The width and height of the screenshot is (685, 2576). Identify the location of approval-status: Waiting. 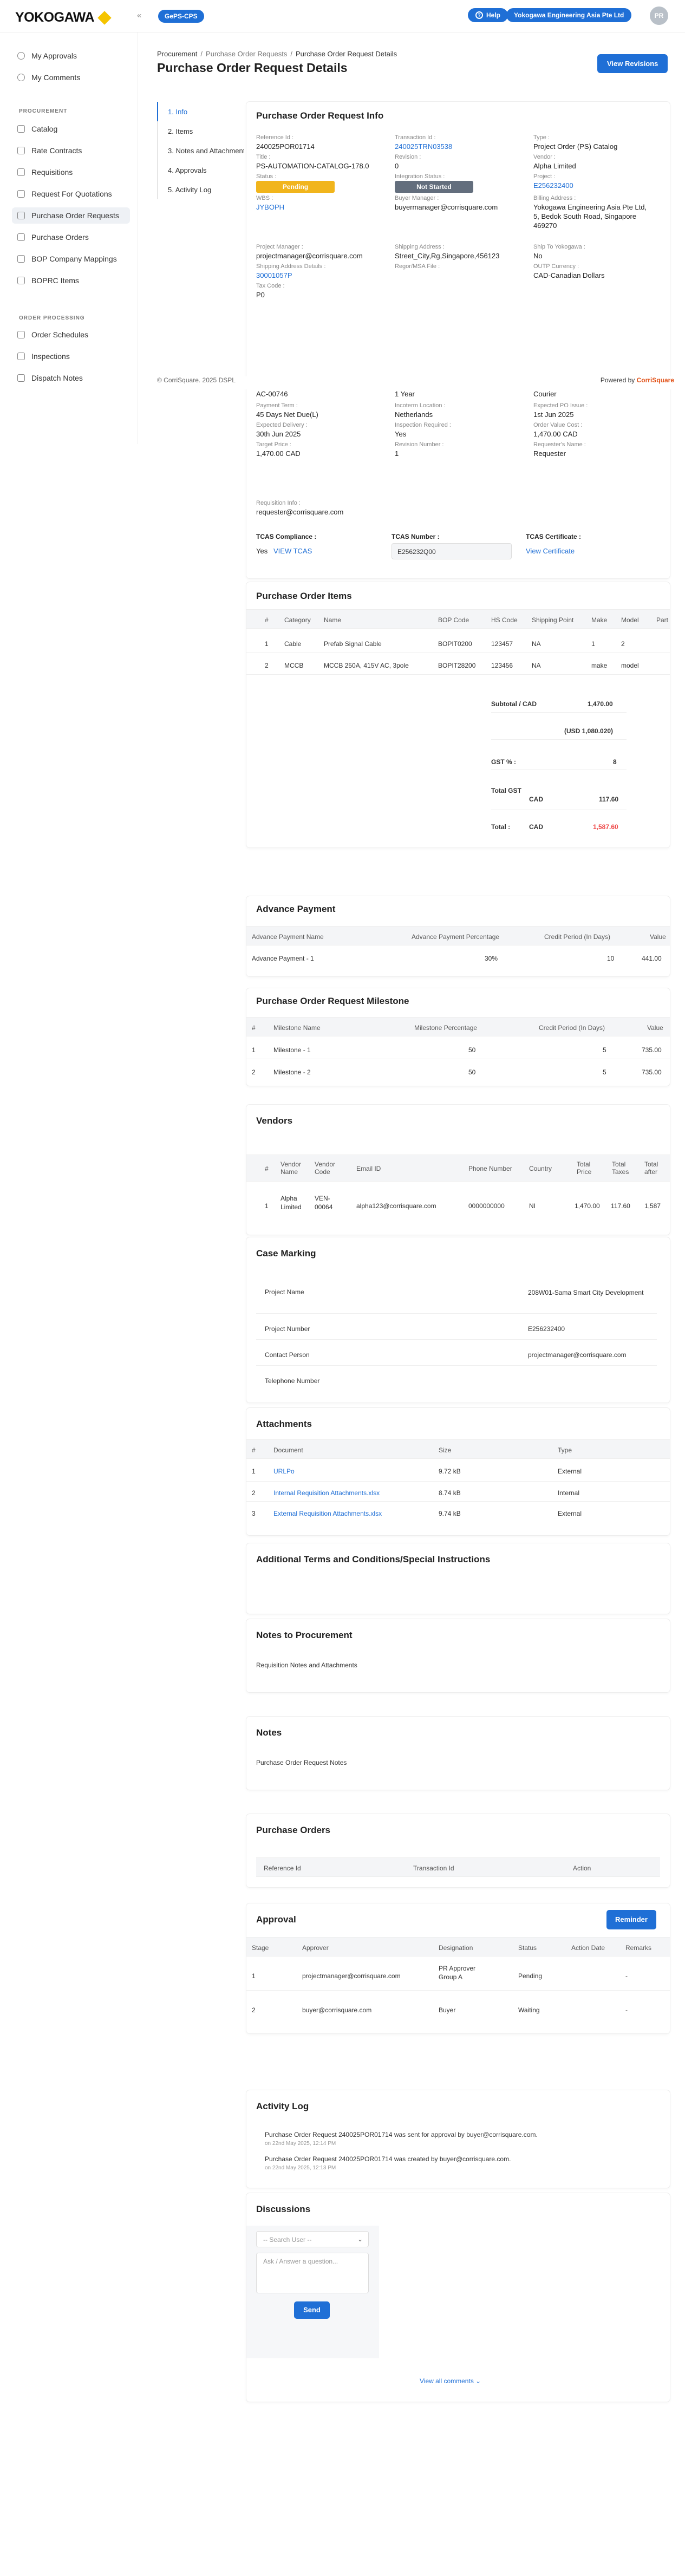
(529, 2010).